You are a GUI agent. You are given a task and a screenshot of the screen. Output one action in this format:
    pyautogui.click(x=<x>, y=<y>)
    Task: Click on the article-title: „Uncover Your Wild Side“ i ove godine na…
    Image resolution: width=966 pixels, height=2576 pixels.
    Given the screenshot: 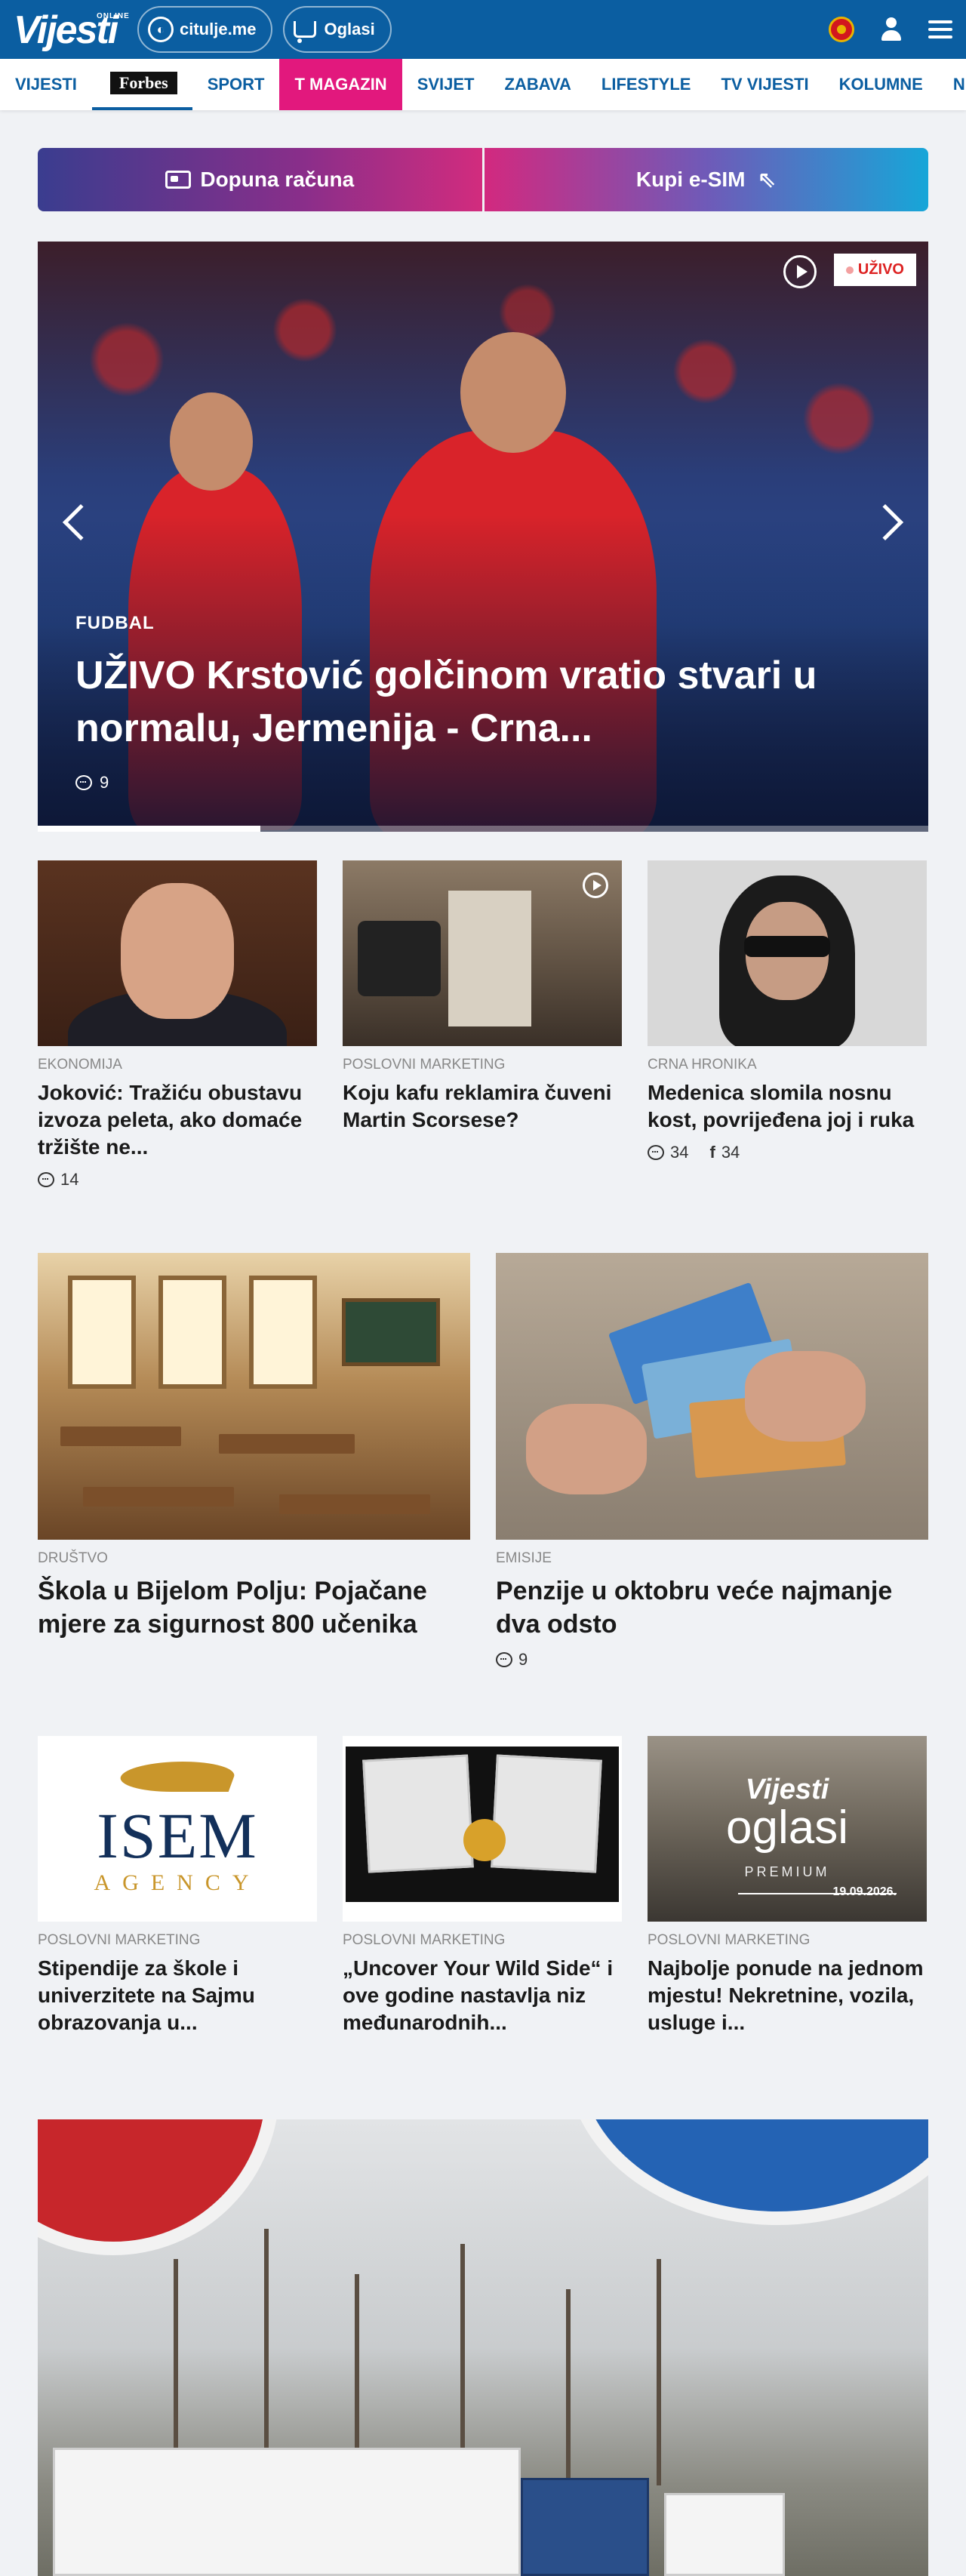 What is the action you would take?
    pyautogui.click(x=482, y=1995)
    